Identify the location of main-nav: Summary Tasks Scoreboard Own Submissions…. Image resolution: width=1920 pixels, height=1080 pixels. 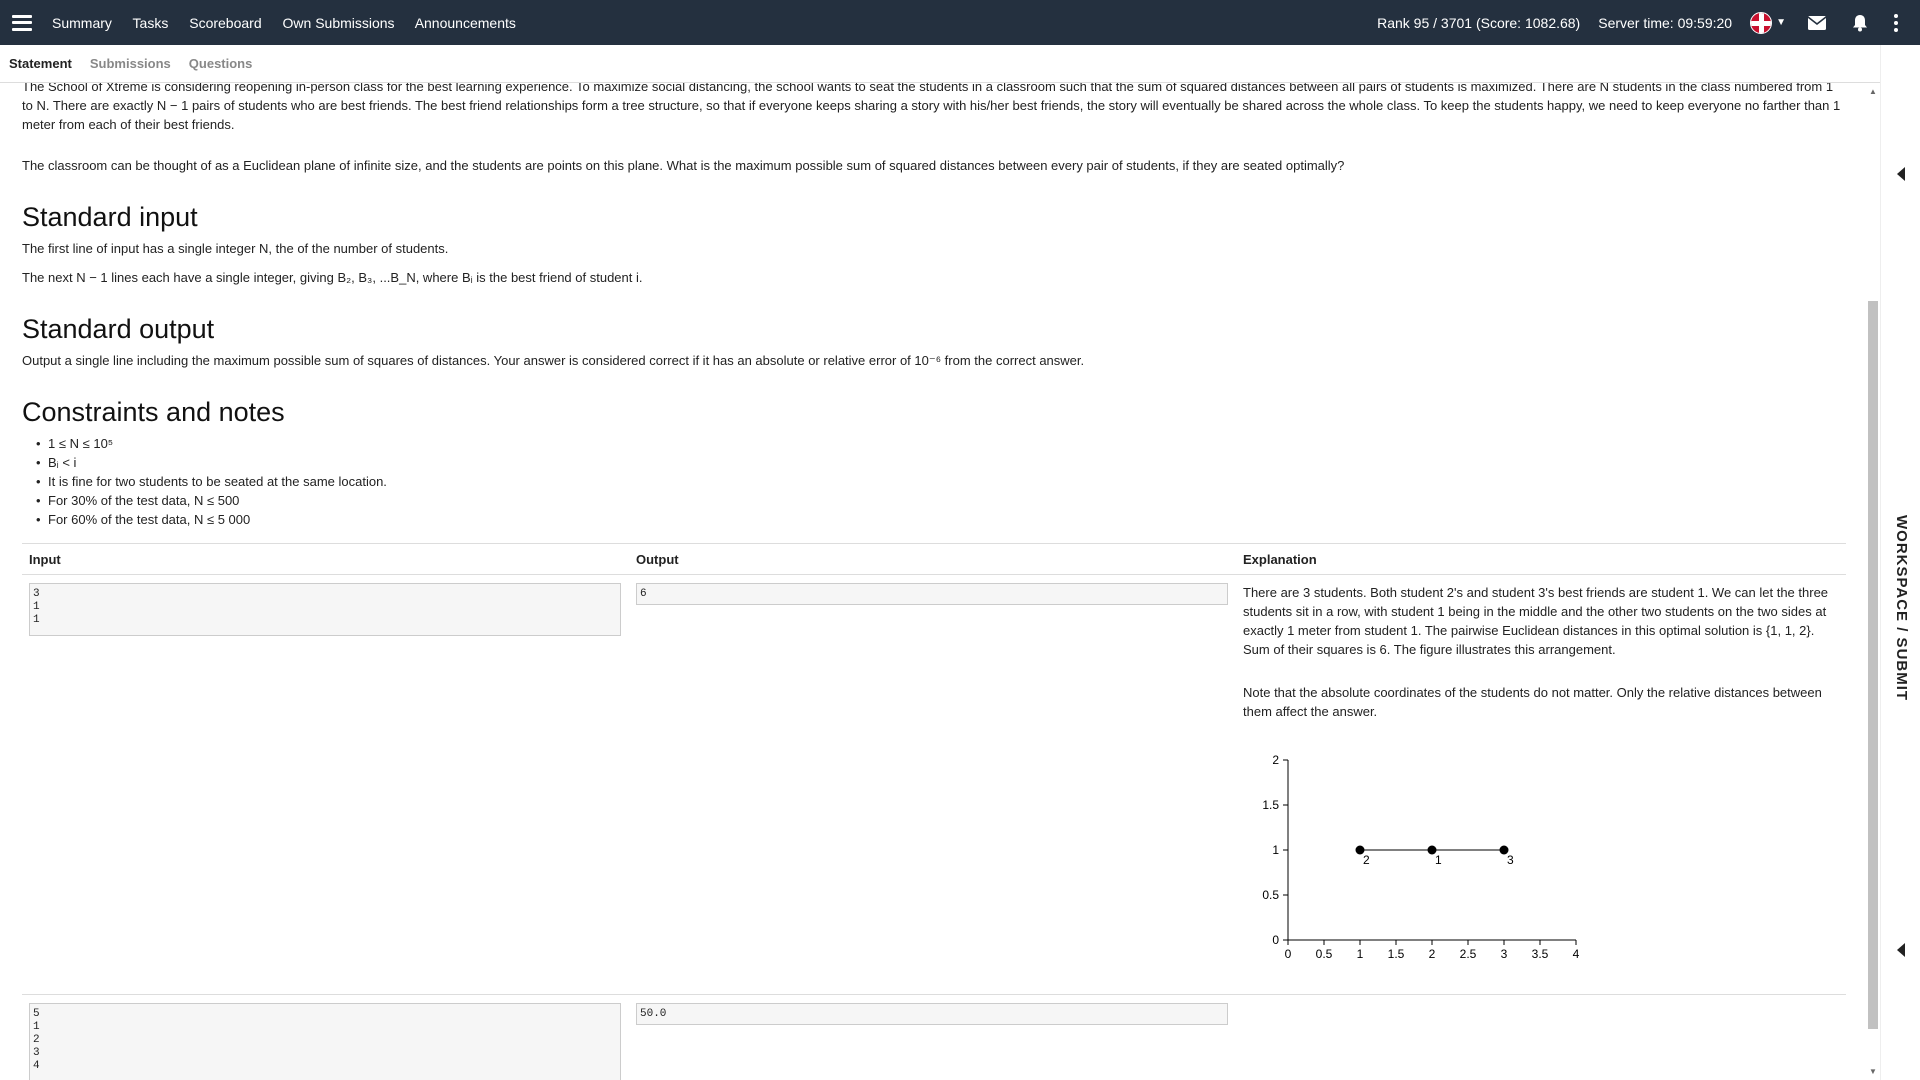
(292, 23).